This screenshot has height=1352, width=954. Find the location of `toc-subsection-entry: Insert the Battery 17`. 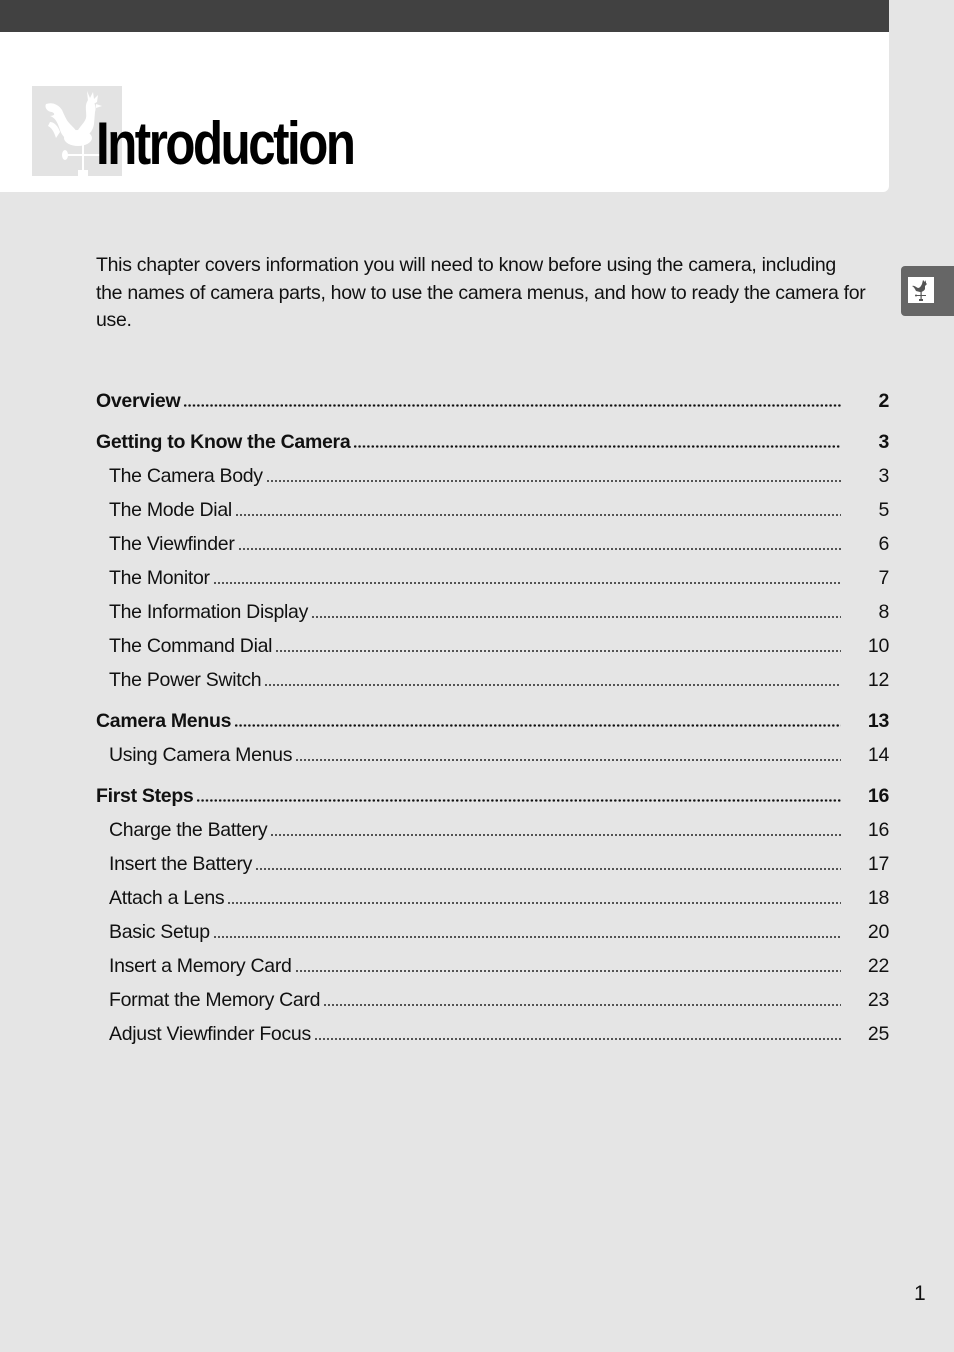

toc-subsection-entry: Insert the Battery 17 is located at coordinates (492, 864).